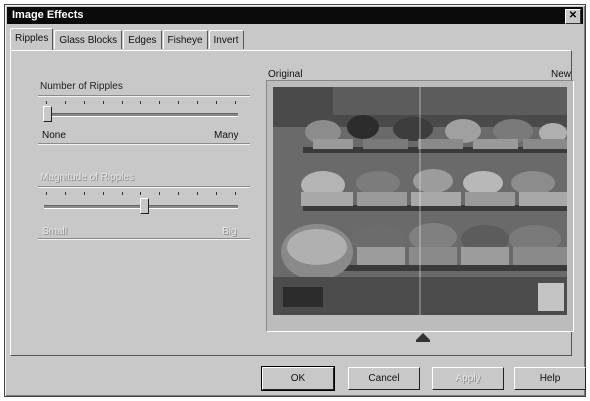 The image size is (590, 401). What do you see at coordinates (144, 96) in the screenshot?
I see `number-group-top-divider` at bounding box center [144, 96].